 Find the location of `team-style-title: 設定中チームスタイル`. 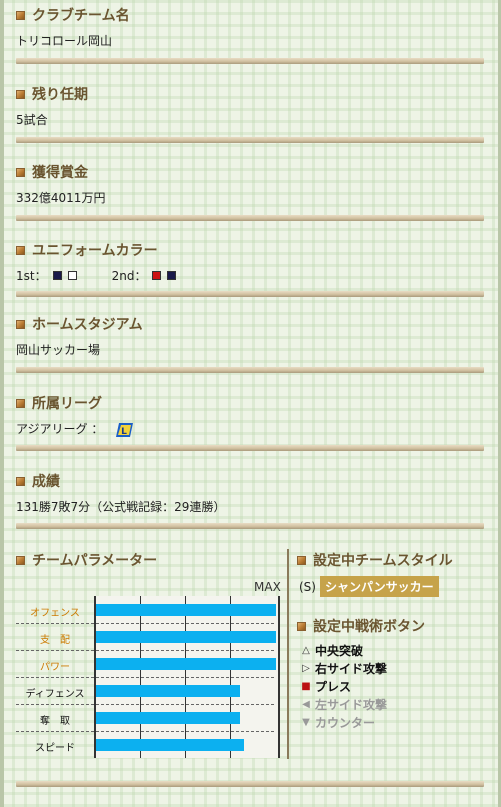

team-style-title: 設定中チームスタイル is located at coordinates (383, 561).